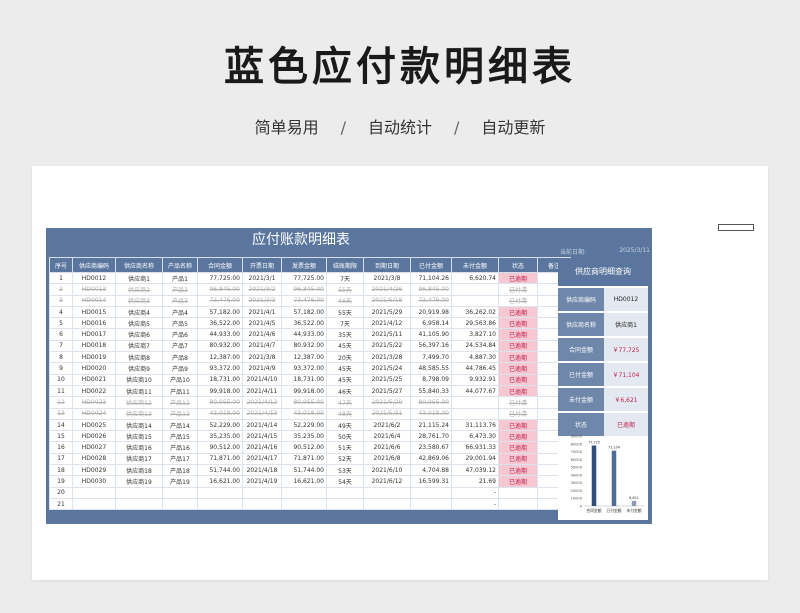 This screenshot has height=613, width=800. Describe the element at coordinates (304, 436) in the screenshot. I see `cell-inv_amt: 35,235.00` at that location.